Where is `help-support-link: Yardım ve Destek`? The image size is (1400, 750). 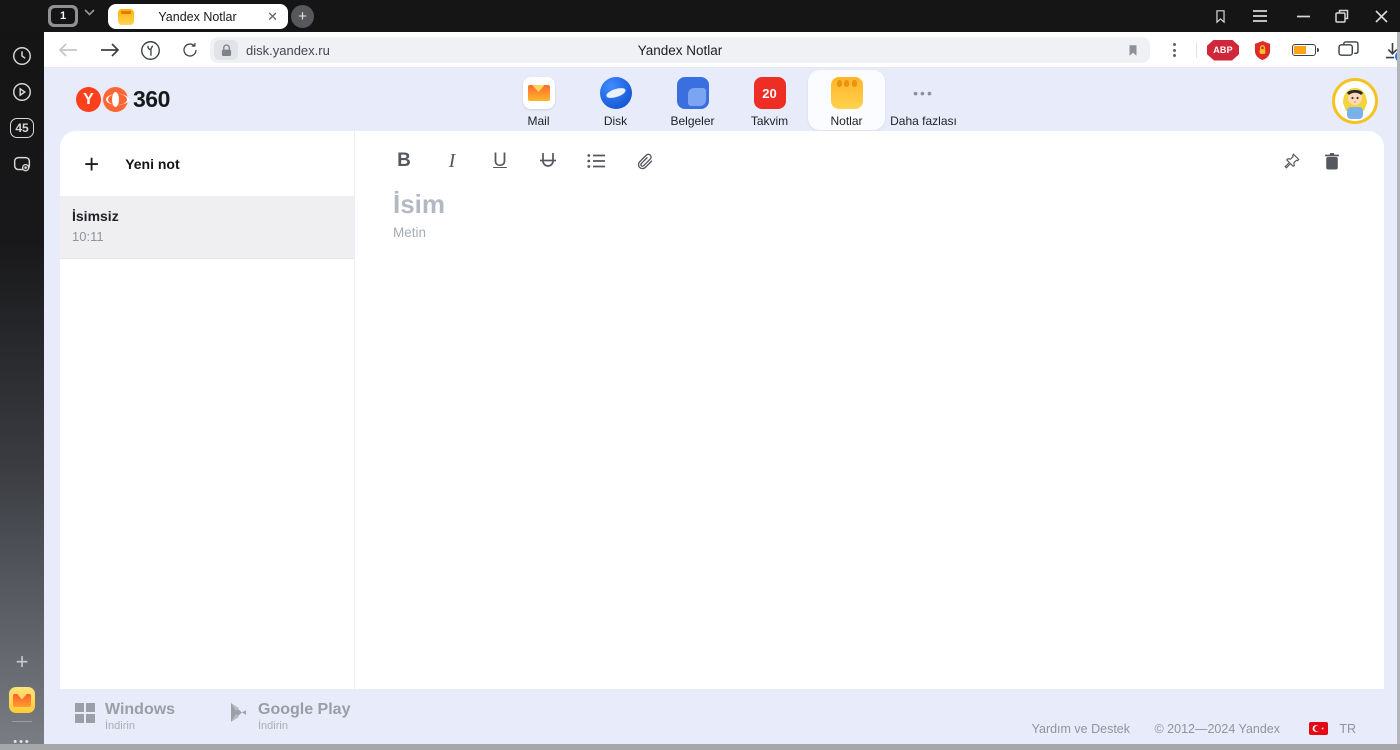 help-support-link: Yardım ve Destek is located at coordinates (1081, 729).